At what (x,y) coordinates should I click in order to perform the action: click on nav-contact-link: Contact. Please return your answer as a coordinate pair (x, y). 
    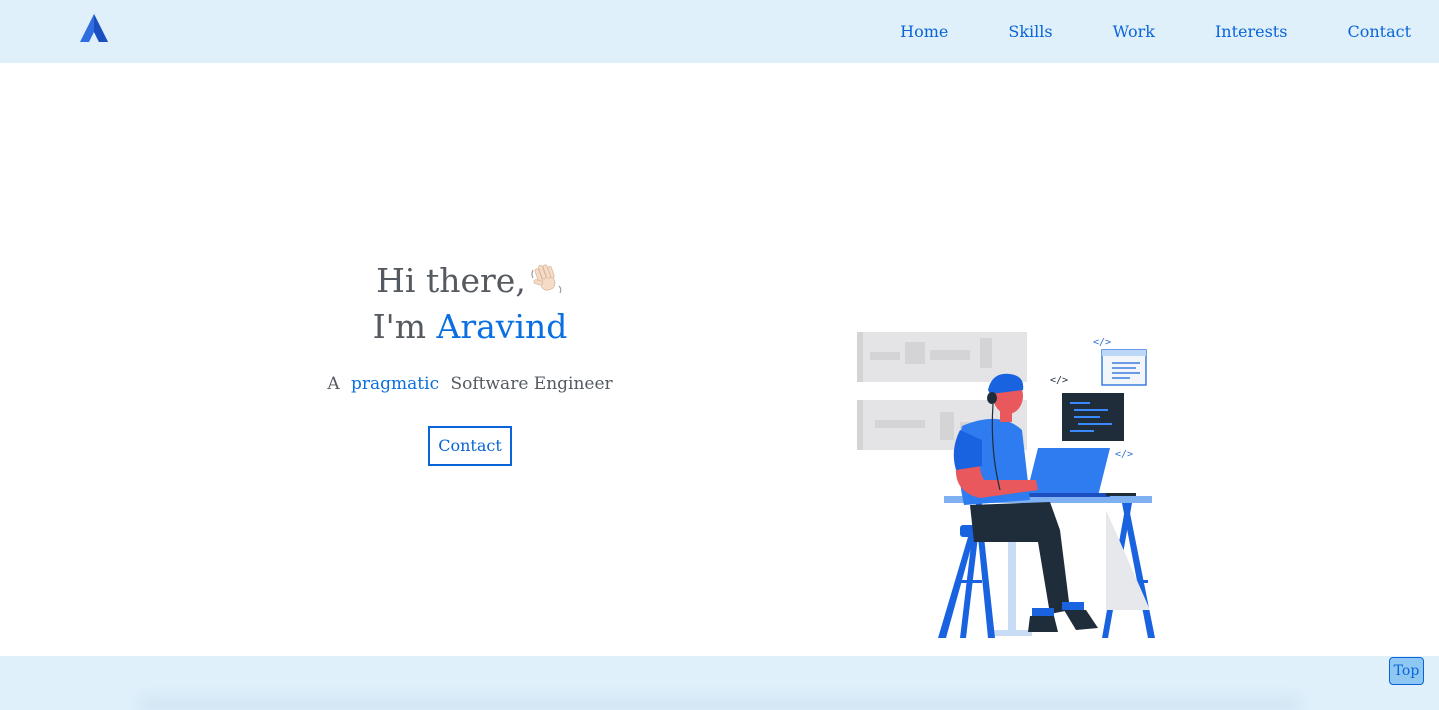
    Looking at the image, I should click on (1379, 31).